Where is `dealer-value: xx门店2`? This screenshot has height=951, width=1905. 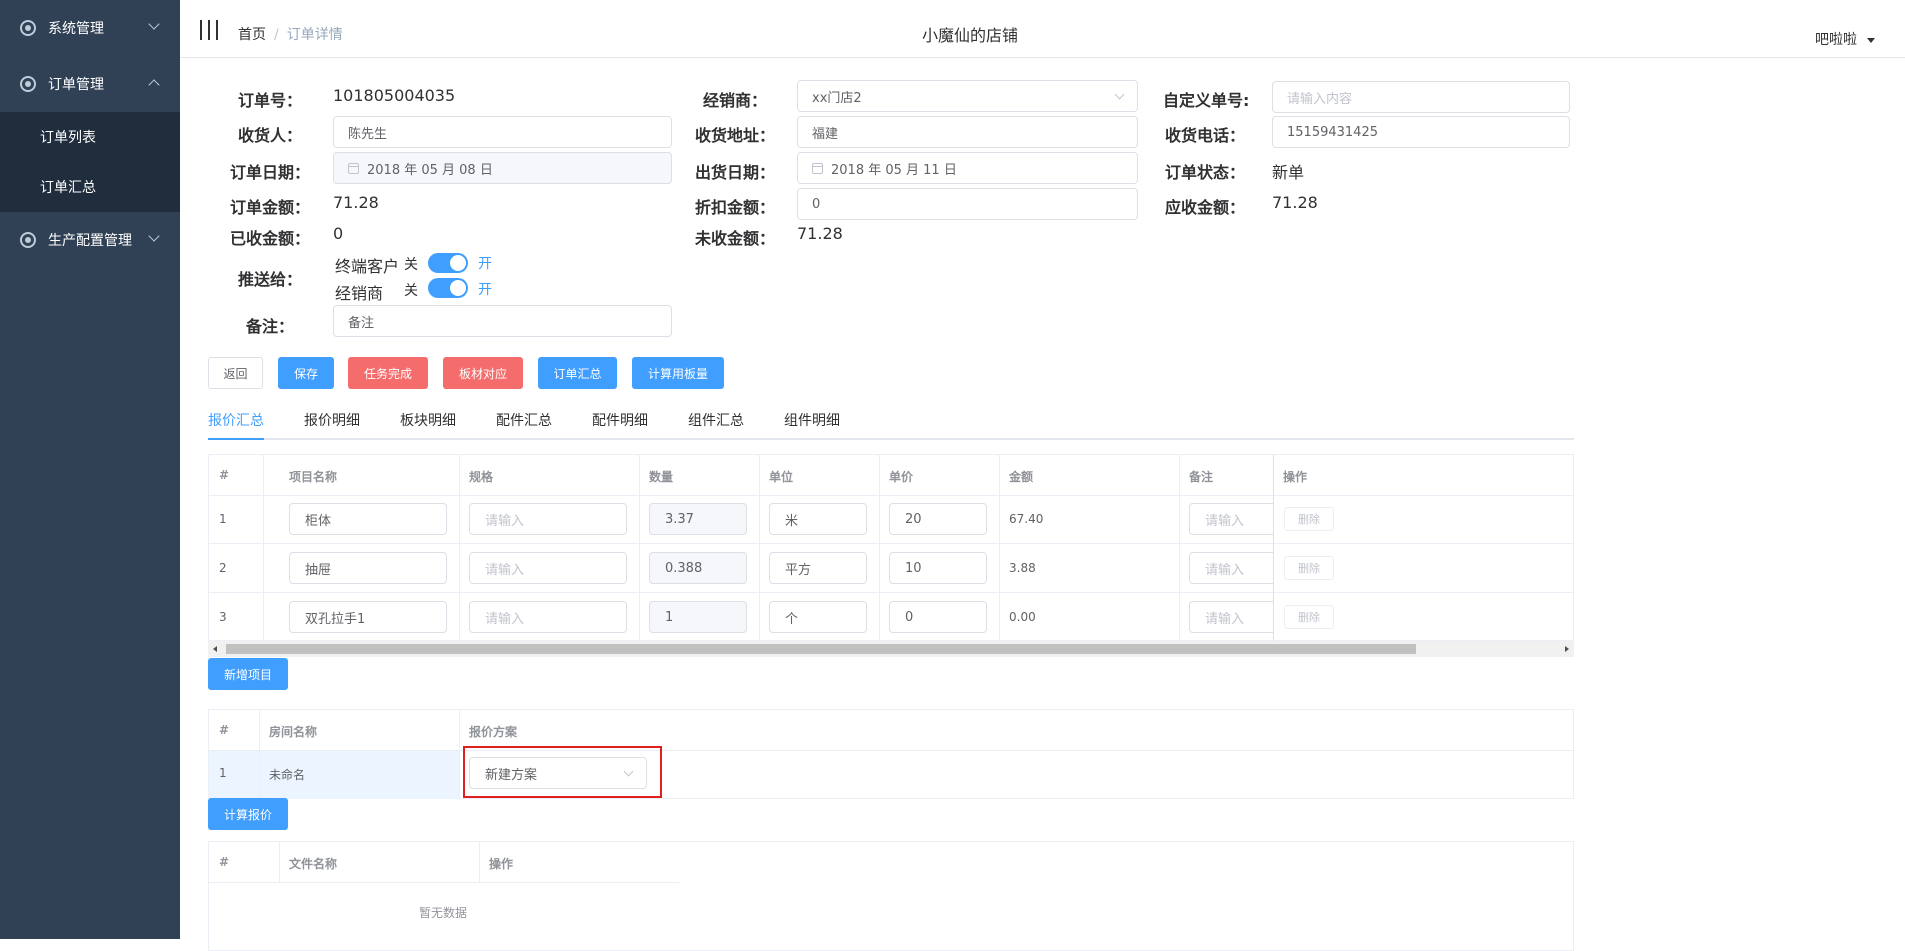
dealer-value: xx门店2 is located at coordinates (837, 98).